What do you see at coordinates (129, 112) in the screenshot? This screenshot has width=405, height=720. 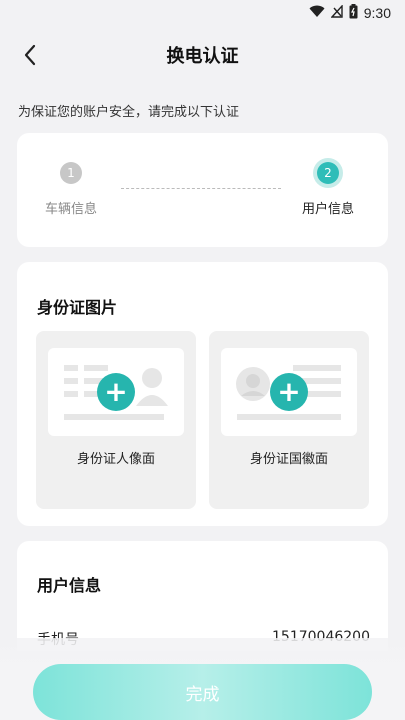 I see `security-notice: 为保证您的账户安全，请完成以下认证` at bounding box center [129, 112].